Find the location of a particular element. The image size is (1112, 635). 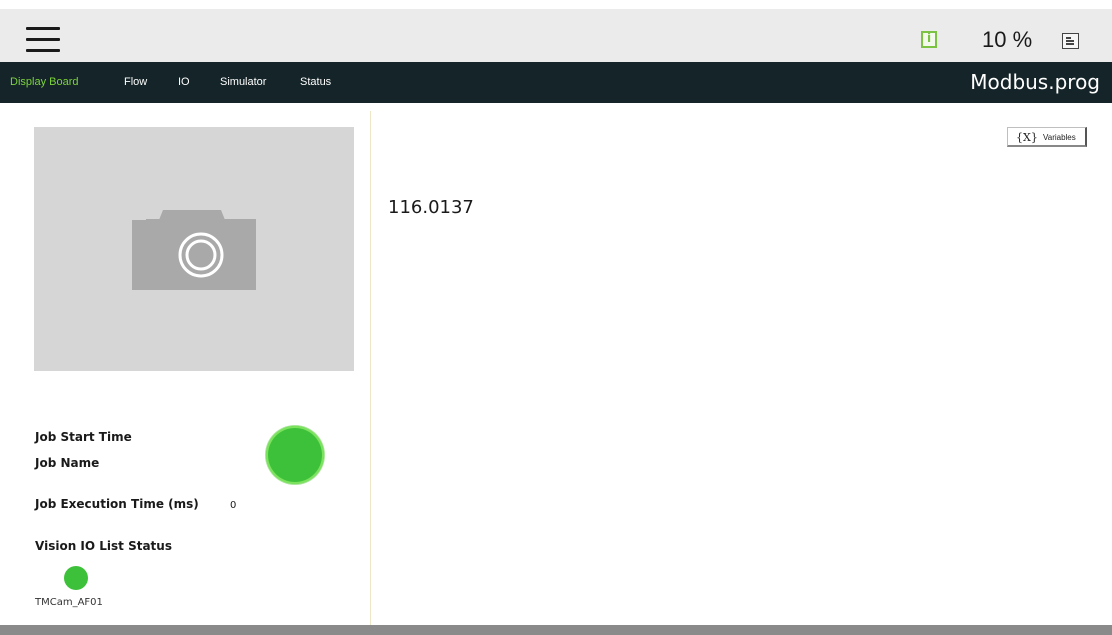

camera-icon is located at coordinates (194, 250).